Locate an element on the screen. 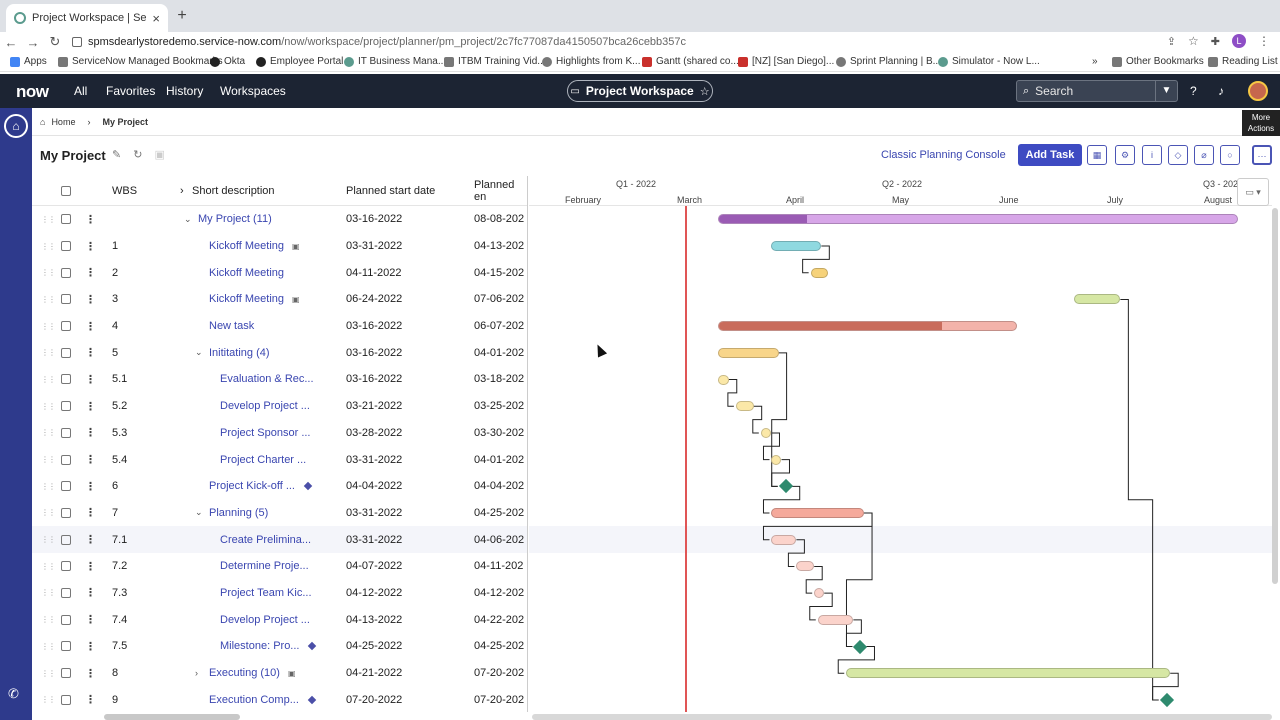 Image resolution: width=1280 pixels, height=720 pixels. gantt-horizontal-scrollbar is located at coordinates (902, 717).